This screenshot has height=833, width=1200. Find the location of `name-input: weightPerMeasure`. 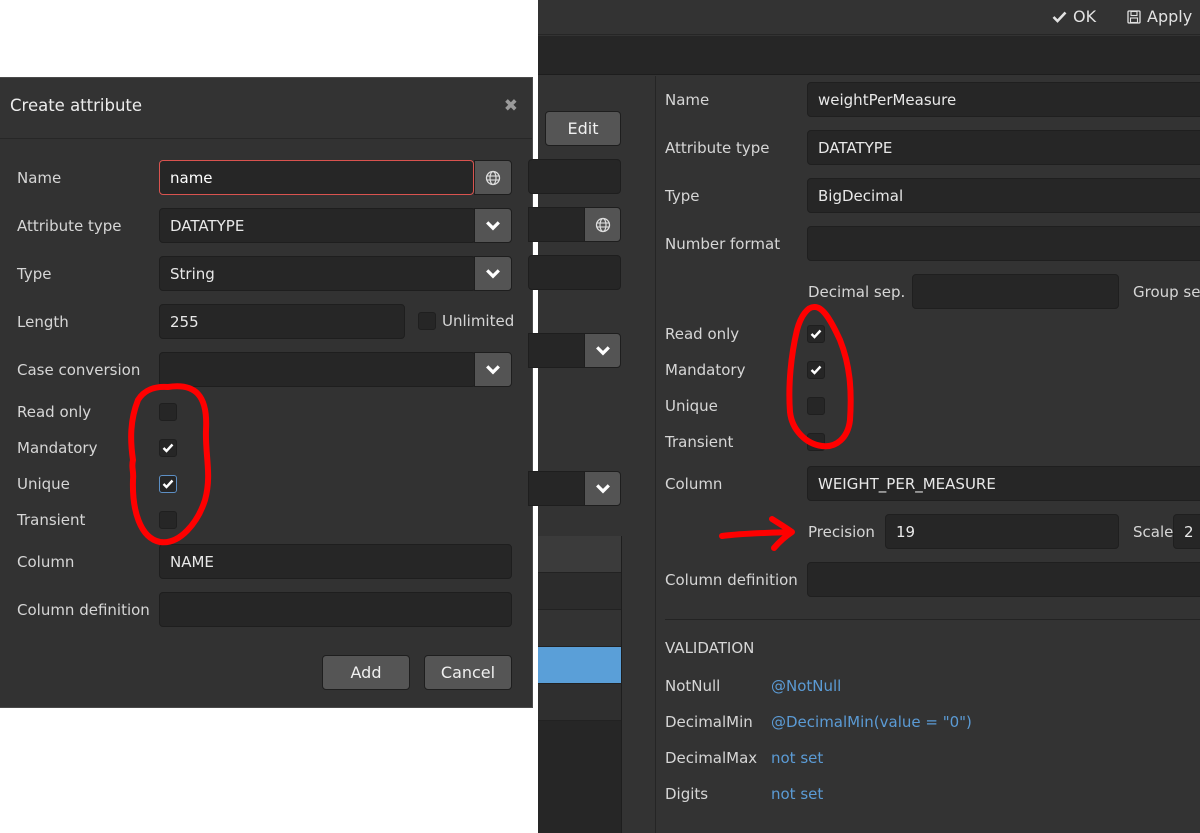

name-input: weightPerMeasure is located at coordinates (1003, 99).